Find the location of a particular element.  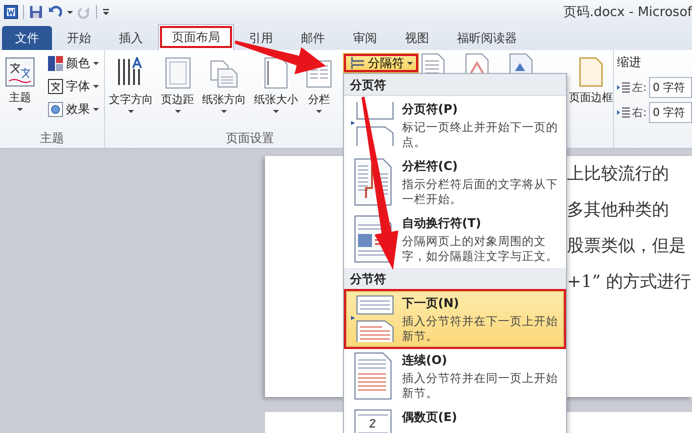

ribbon-tab: 开始 is located at coordinates (79, 38).